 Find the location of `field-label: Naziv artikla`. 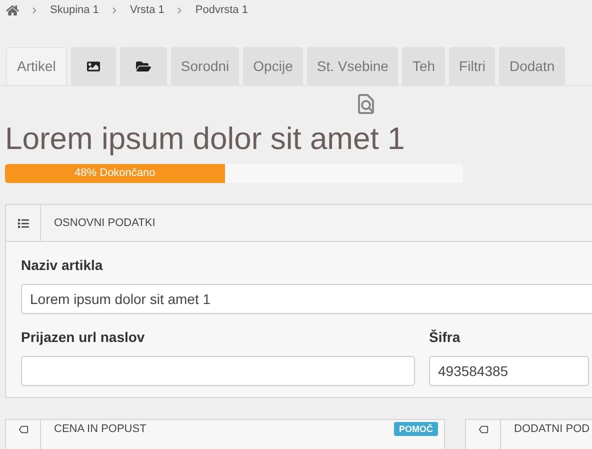

field-label: Naziv artikla is located at coordinates (62, 265).